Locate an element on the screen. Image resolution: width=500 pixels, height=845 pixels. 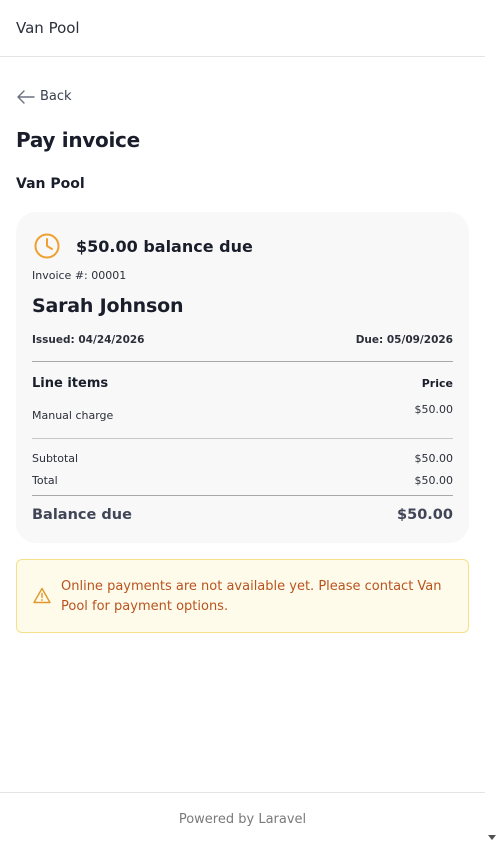
due-date: Due: 05/09/2026 is located at coordinates (404, 340).